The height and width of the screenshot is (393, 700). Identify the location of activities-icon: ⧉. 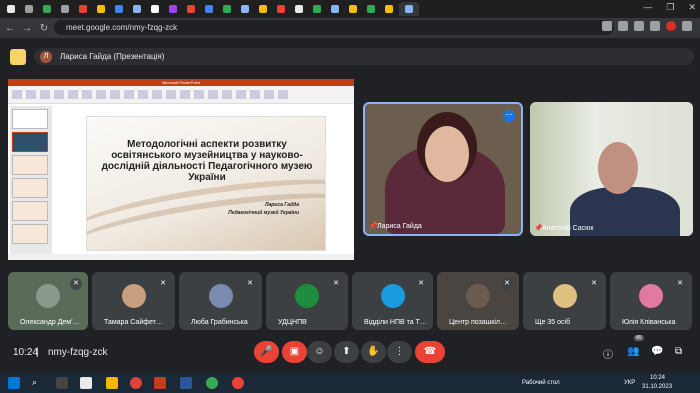
(678, 351).